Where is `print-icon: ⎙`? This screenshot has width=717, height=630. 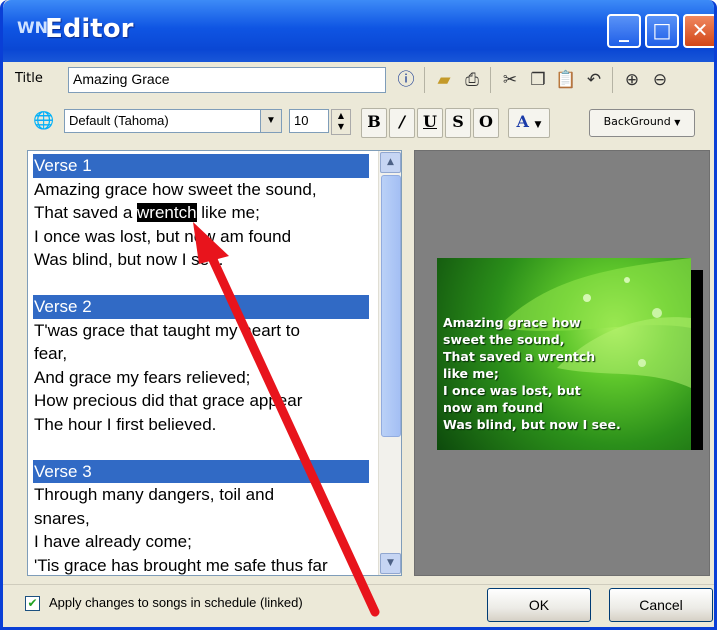
print-icon: ⎙ is located at coordinates (472, 80).